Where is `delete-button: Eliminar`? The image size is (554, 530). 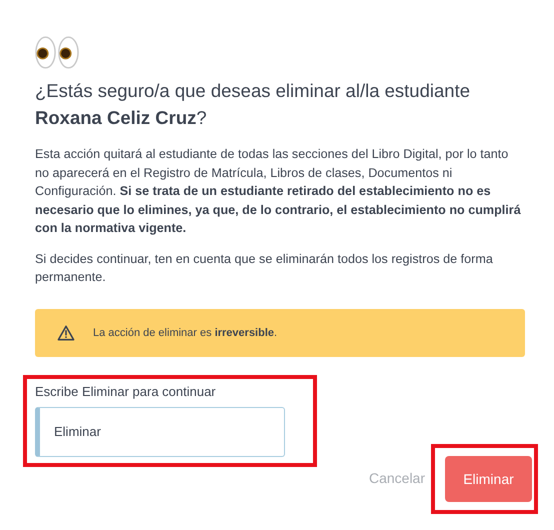
delete-button: Eliminar is located at coordinates (488, 479).